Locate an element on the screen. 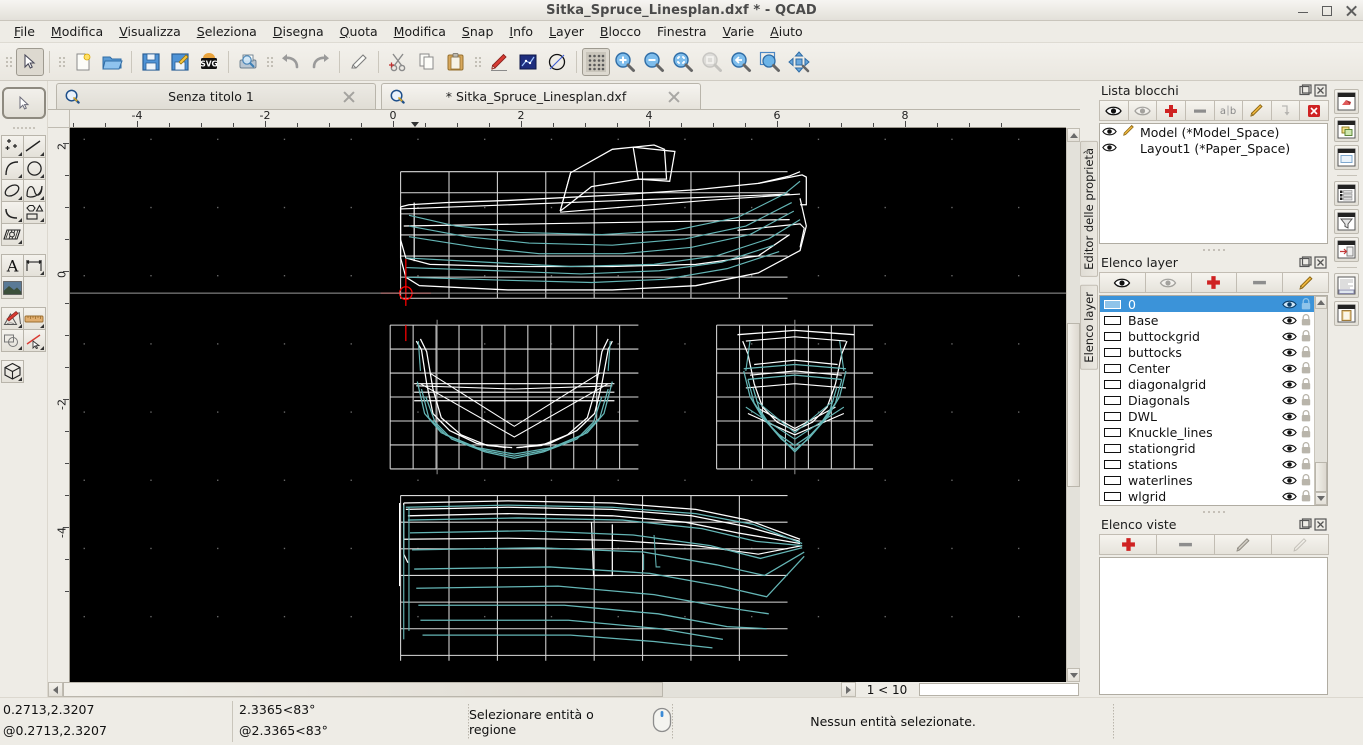  save-file-icon is located at coordinates (151, 62).